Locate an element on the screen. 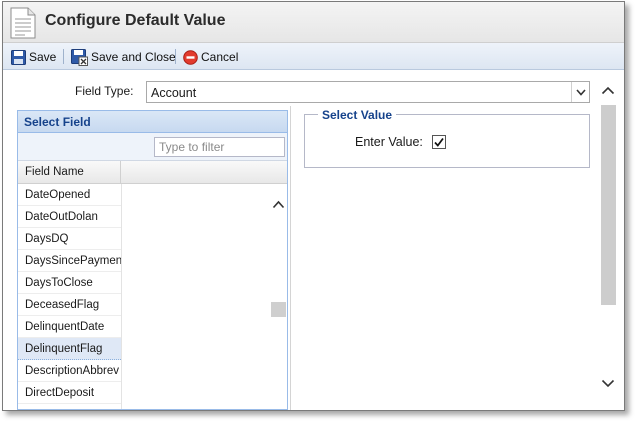 The height and width of the screenshot is (426, 635). table-row: DeceasedFlag is located at coordinates (69, 305).